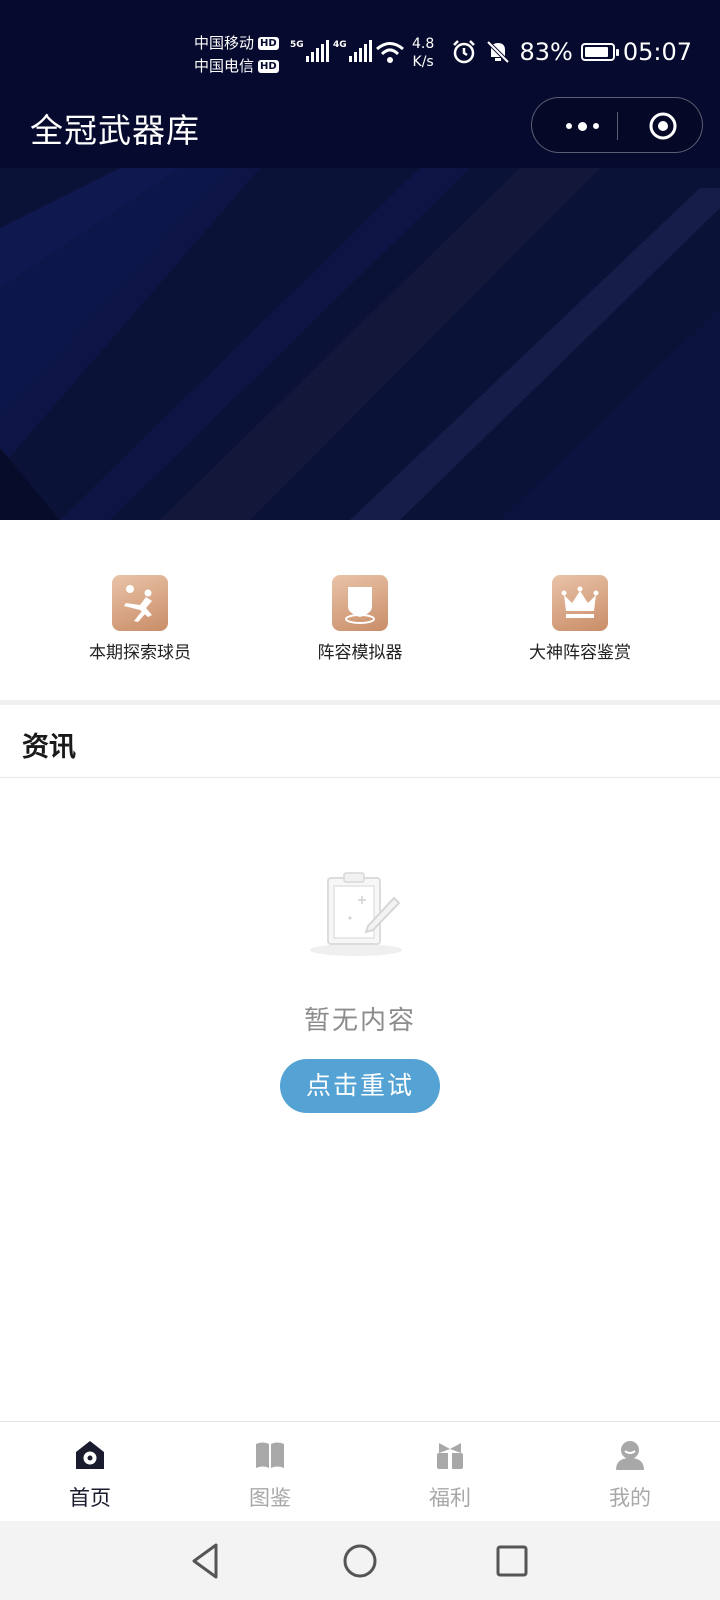 Image resolution: width=720 pixels, height=1600 pixels. Describe the element at coordinates (390, 52) in the screenshot. I see `wifi-icon` at that location.